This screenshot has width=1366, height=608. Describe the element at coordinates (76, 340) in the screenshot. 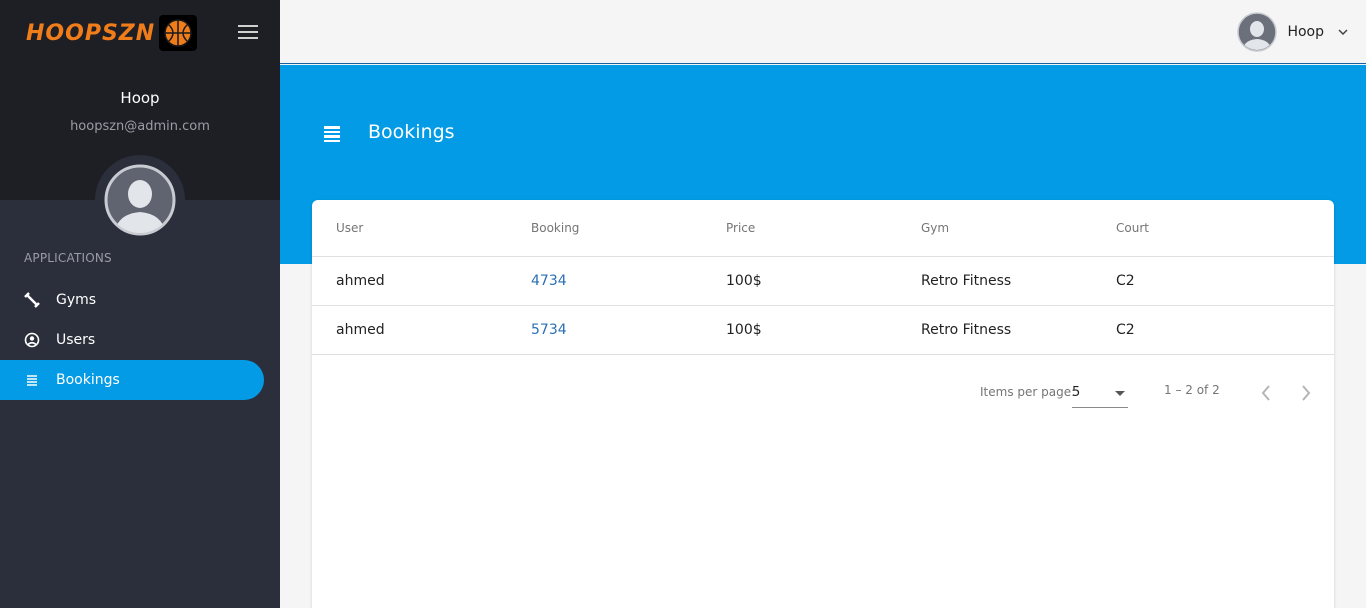

I see `sidebar-item-label: Users` at that location.